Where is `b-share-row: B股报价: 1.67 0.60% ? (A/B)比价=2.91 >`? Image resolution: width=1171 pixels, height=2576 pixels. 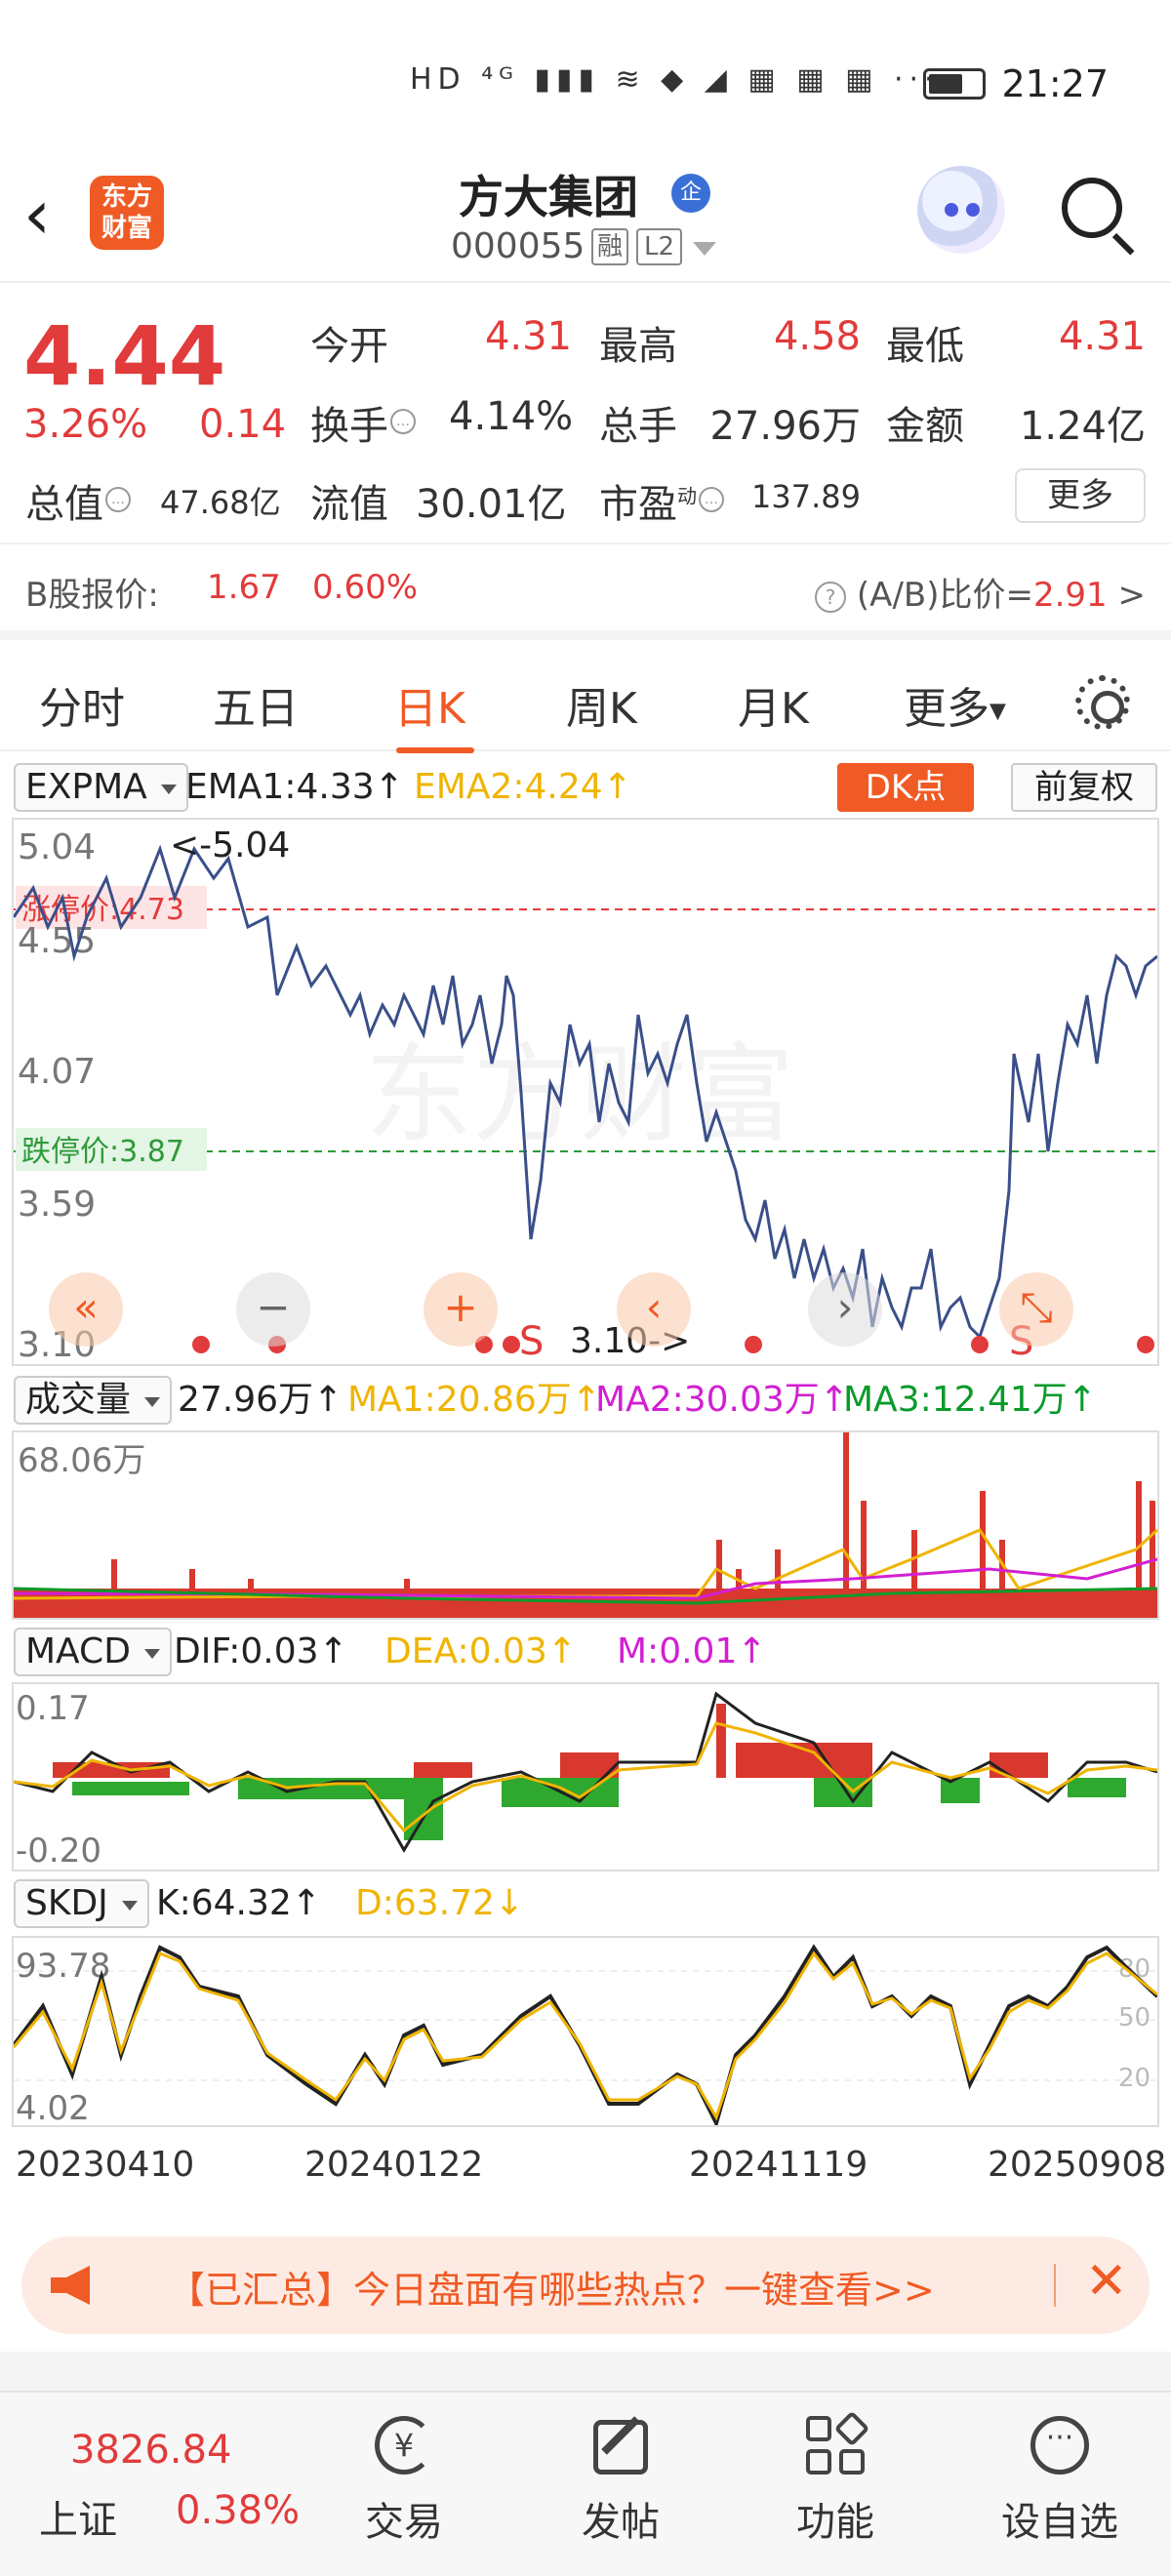 b-share-row: B股报价: 1.67 0.60% ? (A/B)比价=2.91 > is located at coordinates (585, 591).